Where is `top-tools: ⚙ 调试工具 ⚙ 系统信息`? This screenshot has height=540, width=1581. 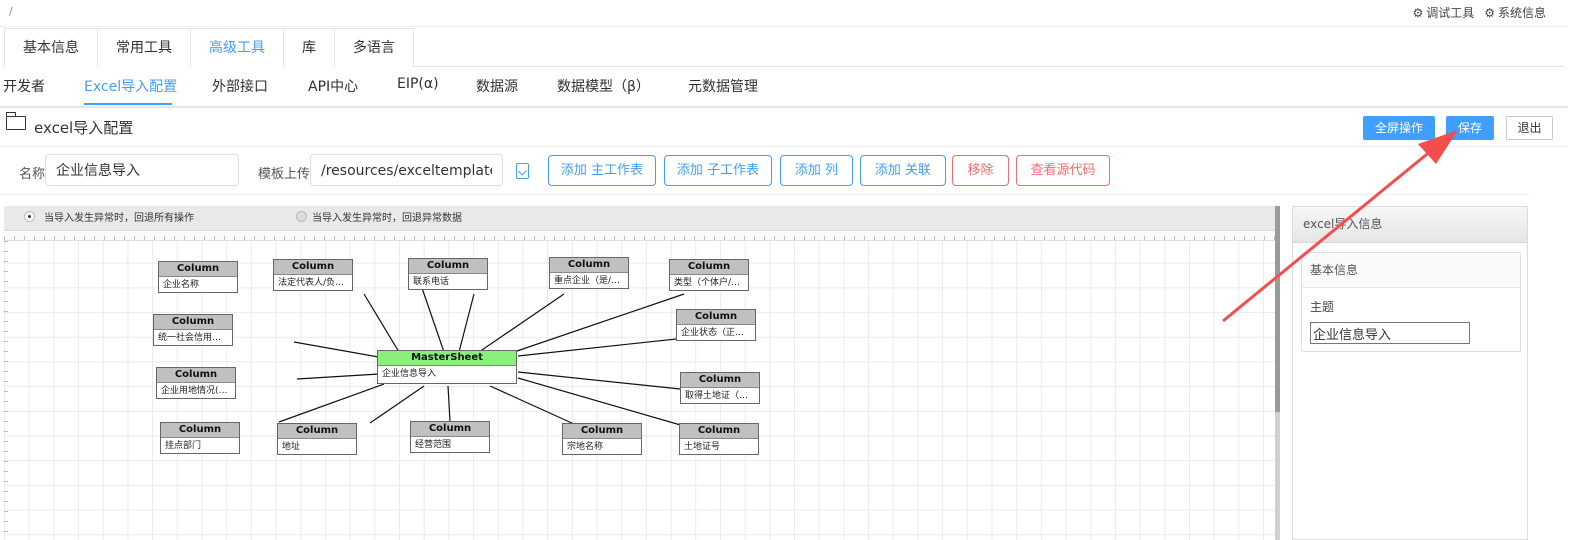
top-tools: ⚙ 调试工具 ⚙ 系统信息 is located at coordinates (1479, 12).